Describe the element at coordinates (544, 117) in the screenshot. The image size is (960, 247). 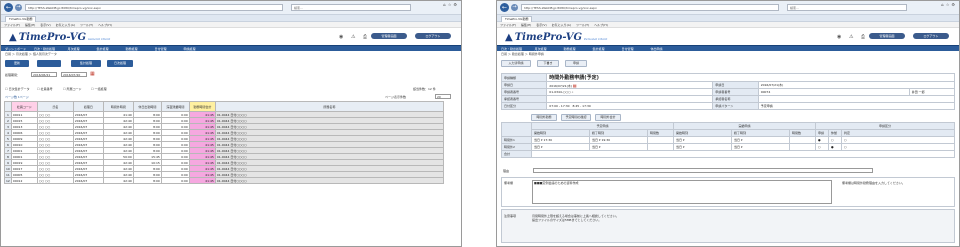
I see `overtime-button: 時間外勤務` at that location.